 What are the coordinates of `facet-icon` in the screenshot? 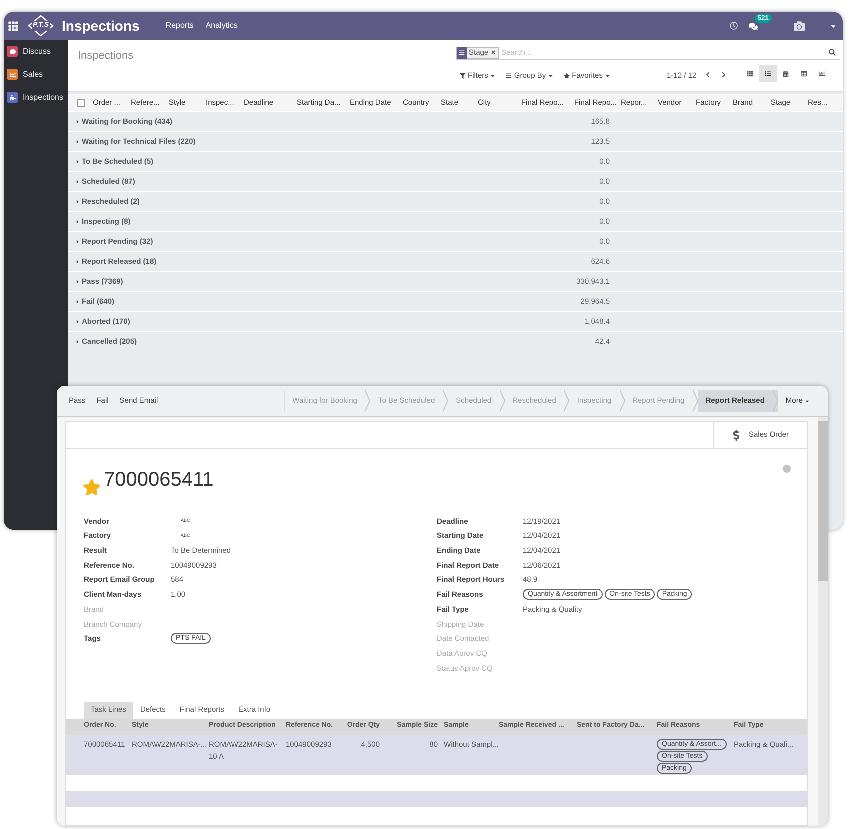 It's located at (462, 53).